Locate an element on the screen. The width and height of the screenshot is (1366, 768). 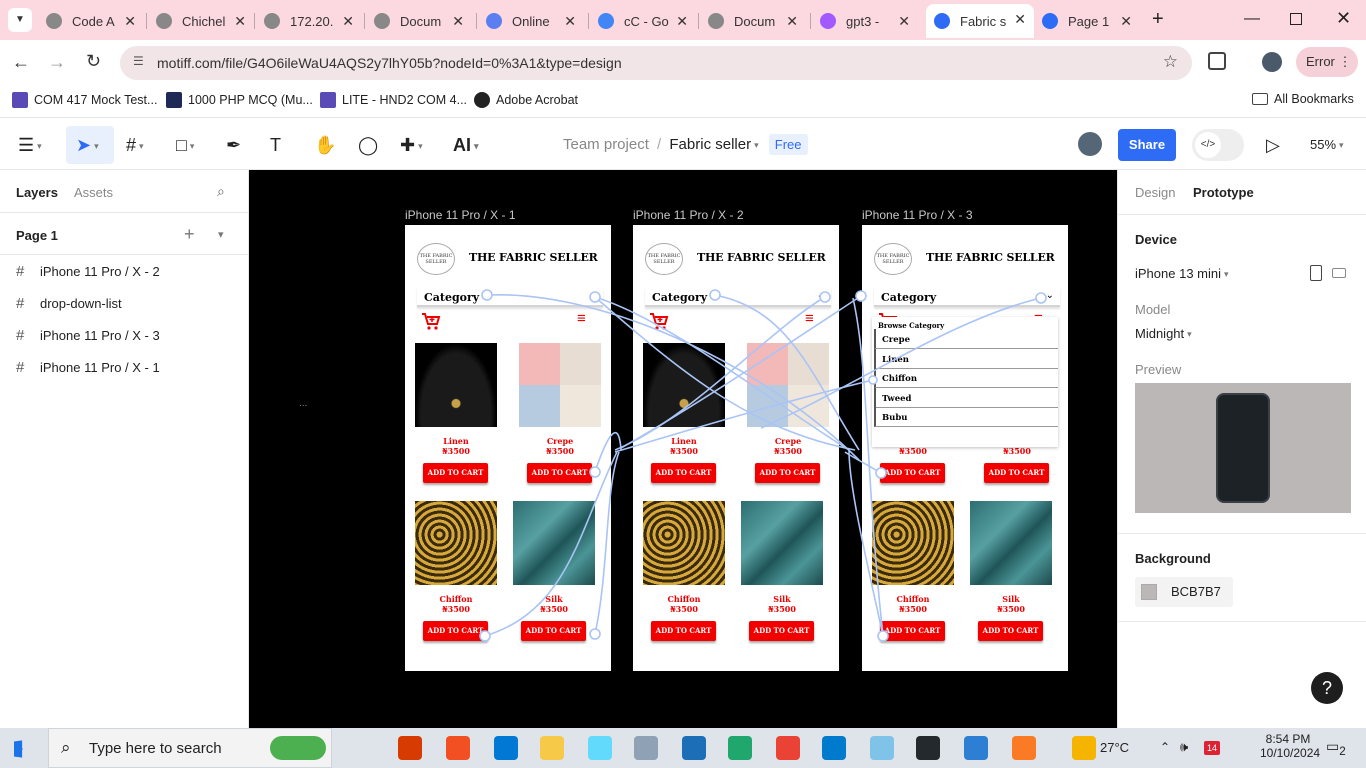
present-play-icon: ▷ is located at coordinates (1273, 145).